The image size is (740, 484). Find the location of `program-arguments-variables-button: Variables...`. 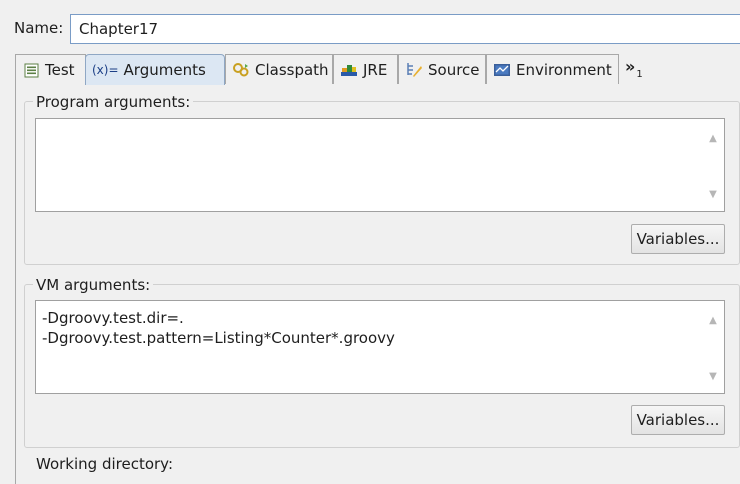

program-arguments-variables-button: Variables... is located at coordinates (678, 239).